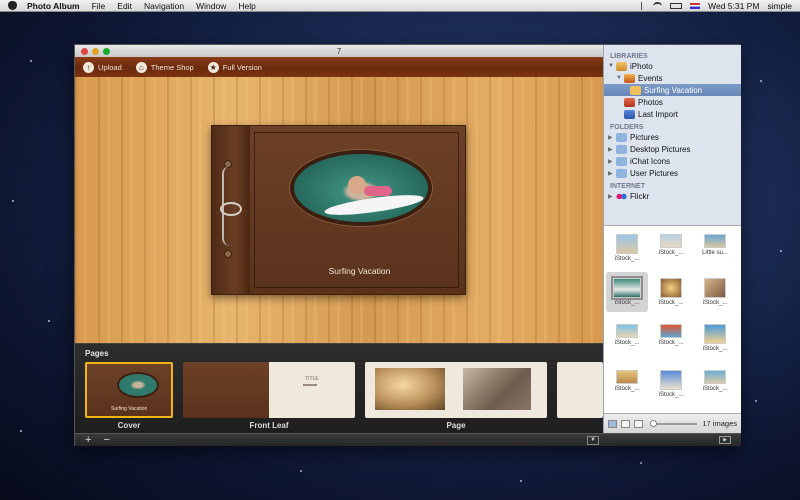  I want to click on badge-icon: ★, so click(213, 67).